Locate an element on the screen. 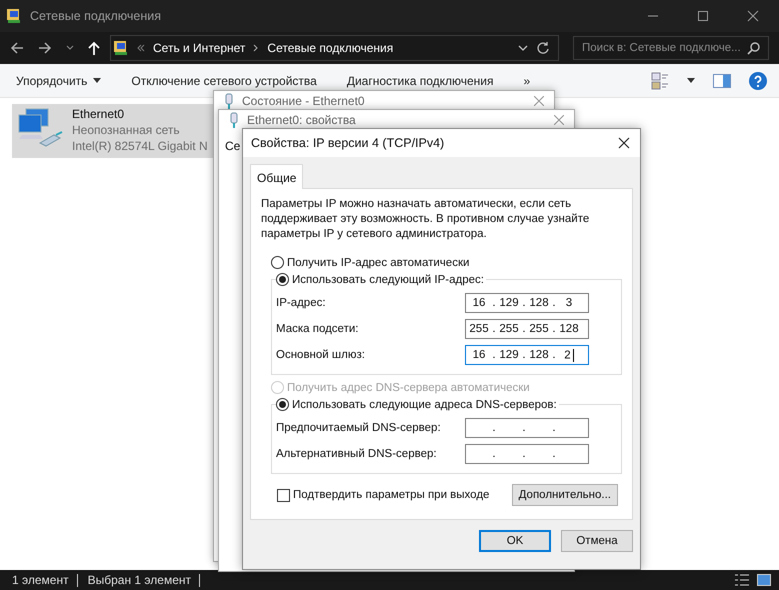 The height and width of the screenshot is (590, 779). dialog-title: Свойства: IP версии 4 (TCP/IPv4) is located at coordinates (347, 143).